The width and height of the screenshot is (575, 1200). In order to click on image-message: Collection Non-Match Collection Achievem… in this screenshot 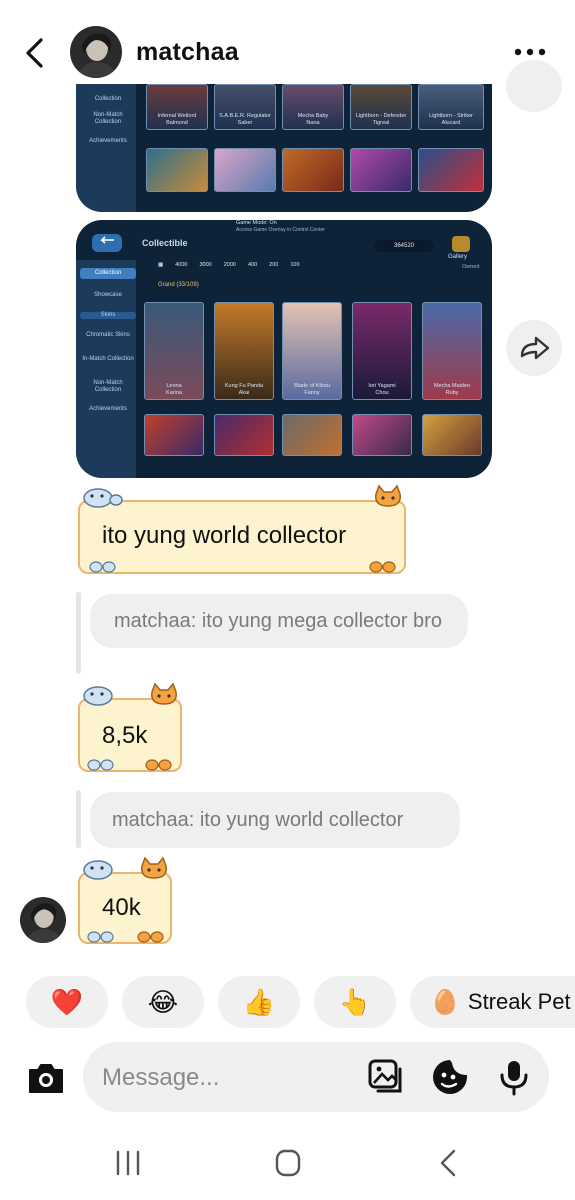, I will do `click(284, 148)`.